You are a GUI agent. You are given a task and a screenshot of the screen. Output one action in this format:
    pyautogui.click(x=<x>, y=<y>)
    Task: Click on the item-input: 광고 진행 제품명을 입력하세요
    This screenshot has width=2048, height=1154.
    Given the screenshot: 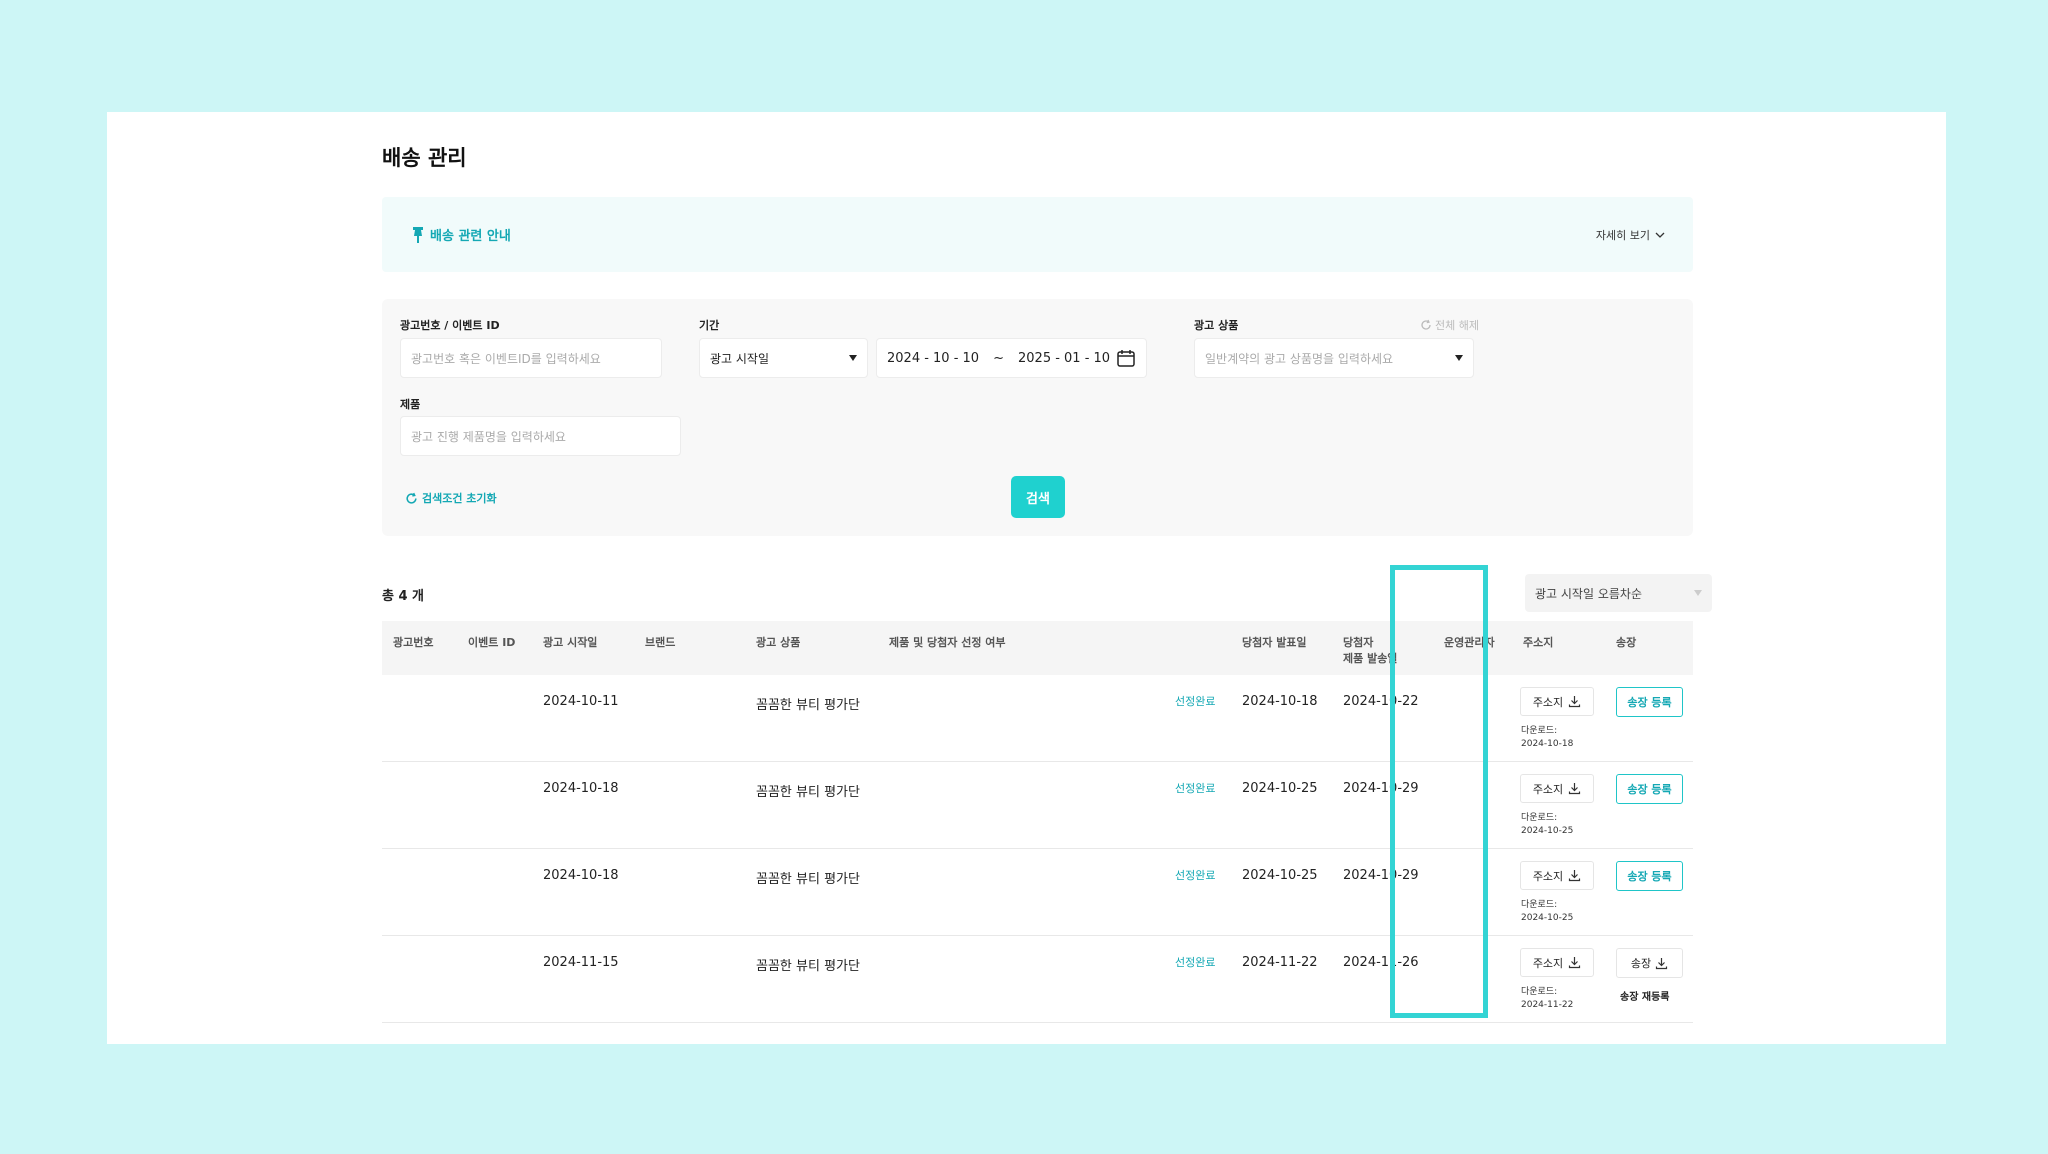 What is the action you would take?
    pyautogui.click(x=540, y=436)
    